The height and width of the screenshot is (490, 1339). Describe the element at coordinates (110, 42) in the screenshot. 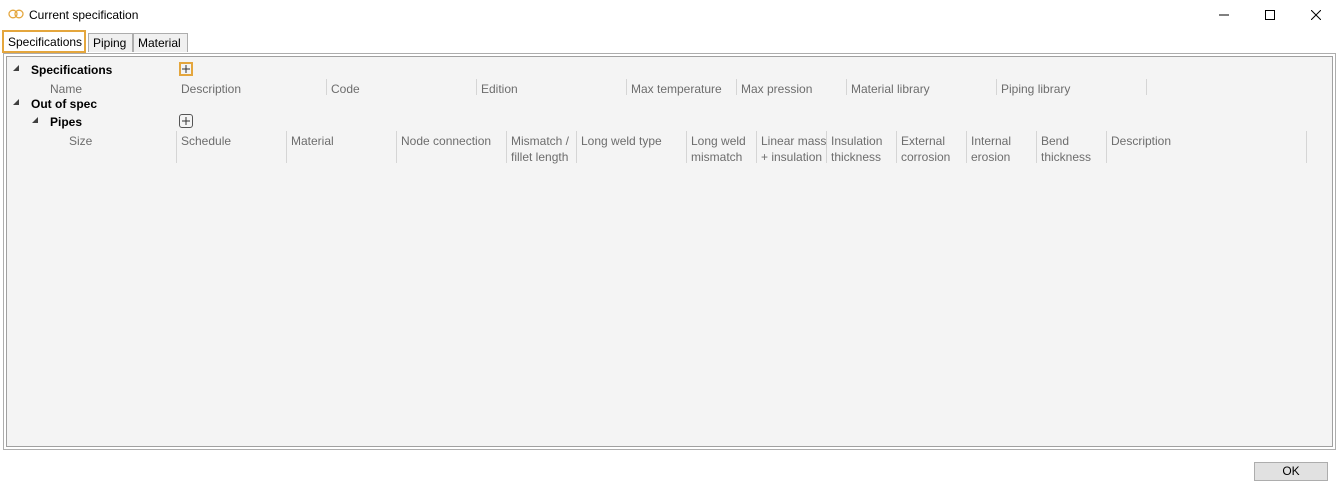

I see `tab-piping: Piping` at that location.